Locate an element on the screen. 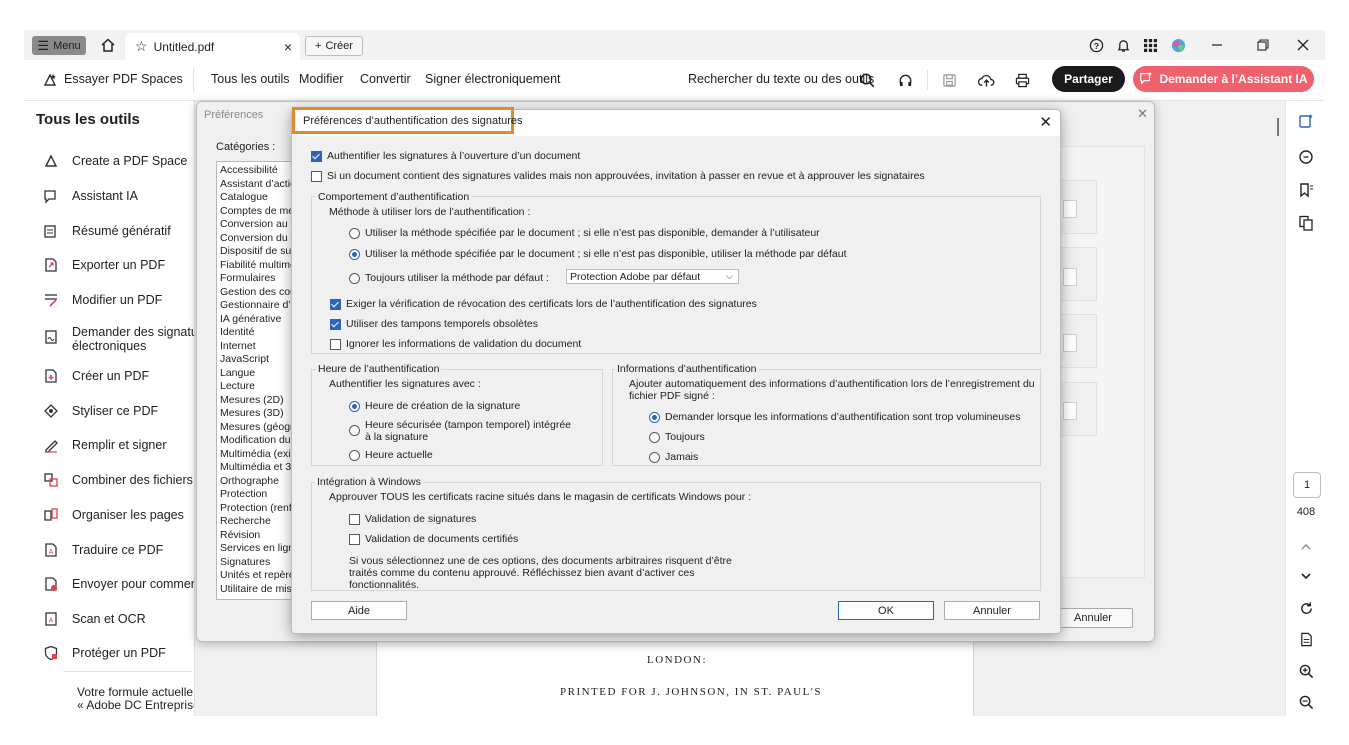 The height and width of the screenshot is (745, 1349). tool-combine-files: Combiner des fichiers is located at coordinates (118, 480).